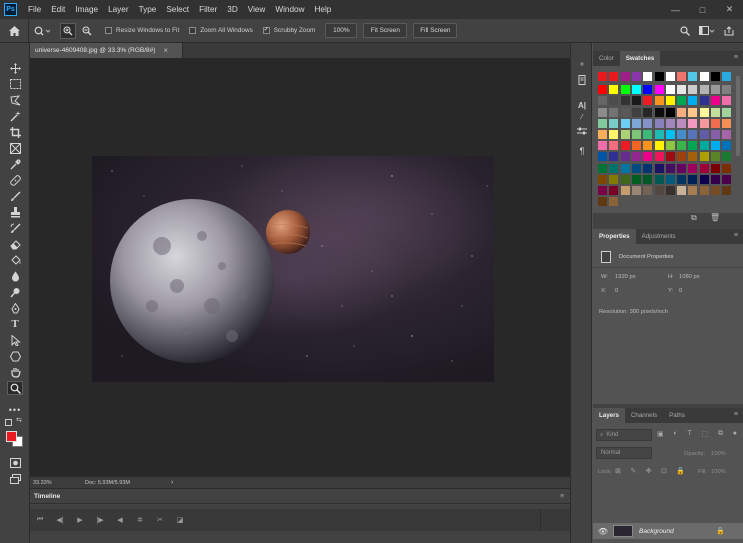  I want to click on adjustments-sliders-icon, so click(582, 131).